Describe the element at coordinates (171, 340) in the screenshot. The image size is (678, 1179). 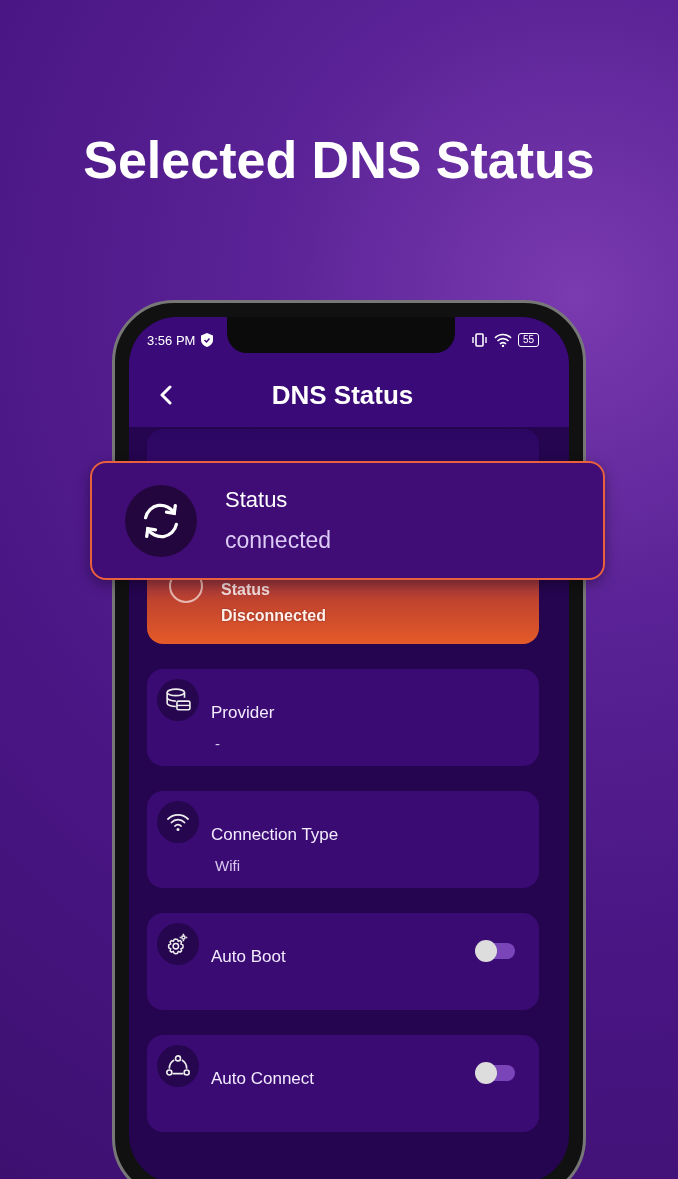
I see `status-time: 3:56 PM` at that location.